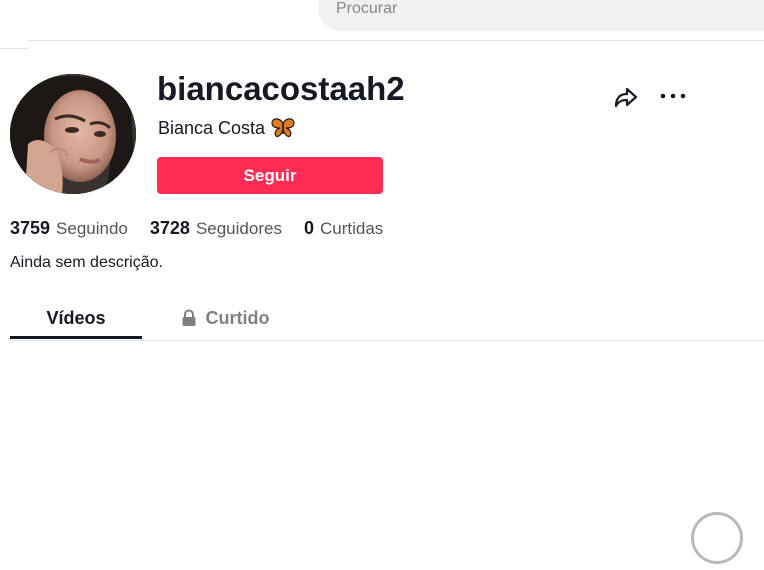 The width and height of the screenshot is (764, 570). What do you see at coordinates (14, 44) in the screenshot?
I see `header-notch` at bounding box center [14, 44].